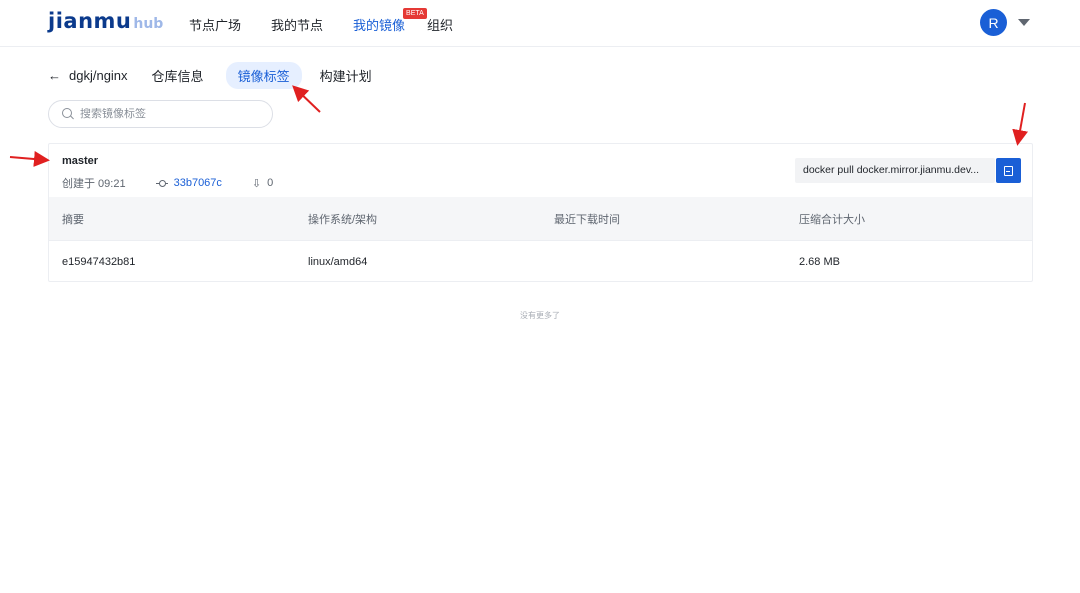  What do you see at coordinates (68, 114) in the screenshot?
I see `search-icon` at bounding box center [68, 114].